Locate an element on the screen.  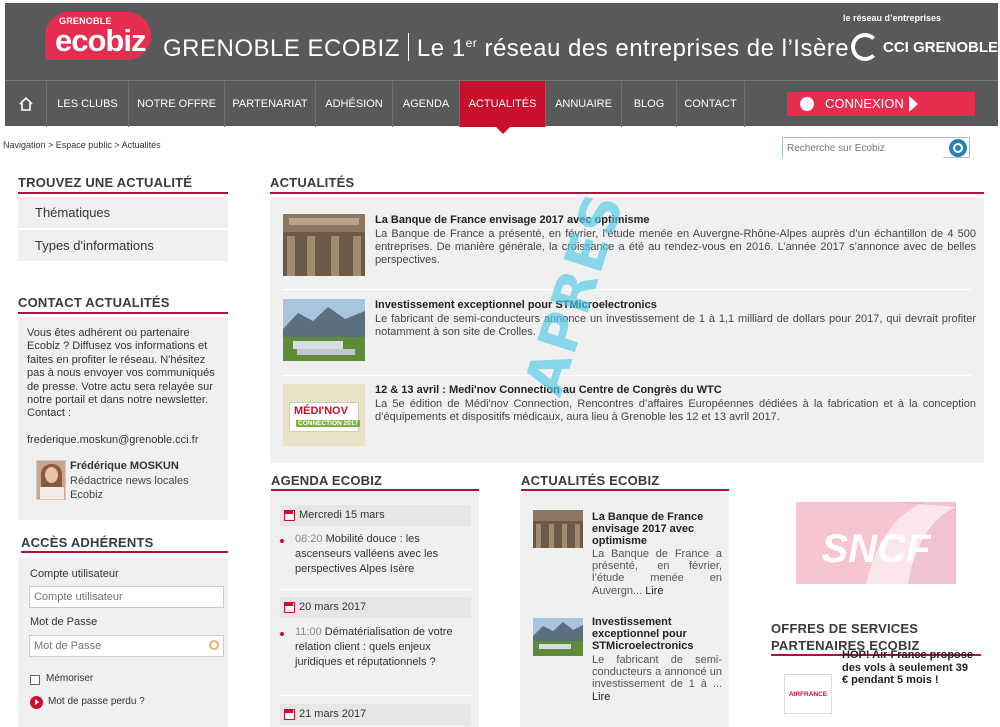
sncf-logo: SNCF is located at coordinates (876, 543).